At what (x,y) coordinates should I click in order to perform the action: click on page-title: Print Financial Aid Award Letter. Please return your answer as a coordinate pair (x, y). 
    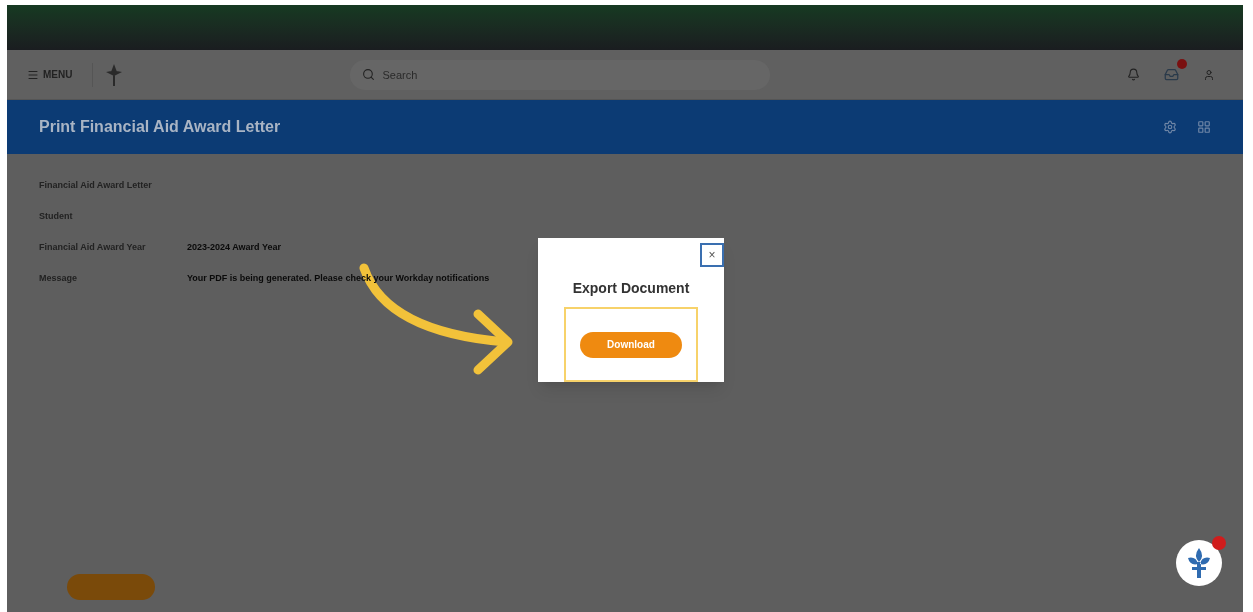
    Looking at the image, I should click on (160, 127).